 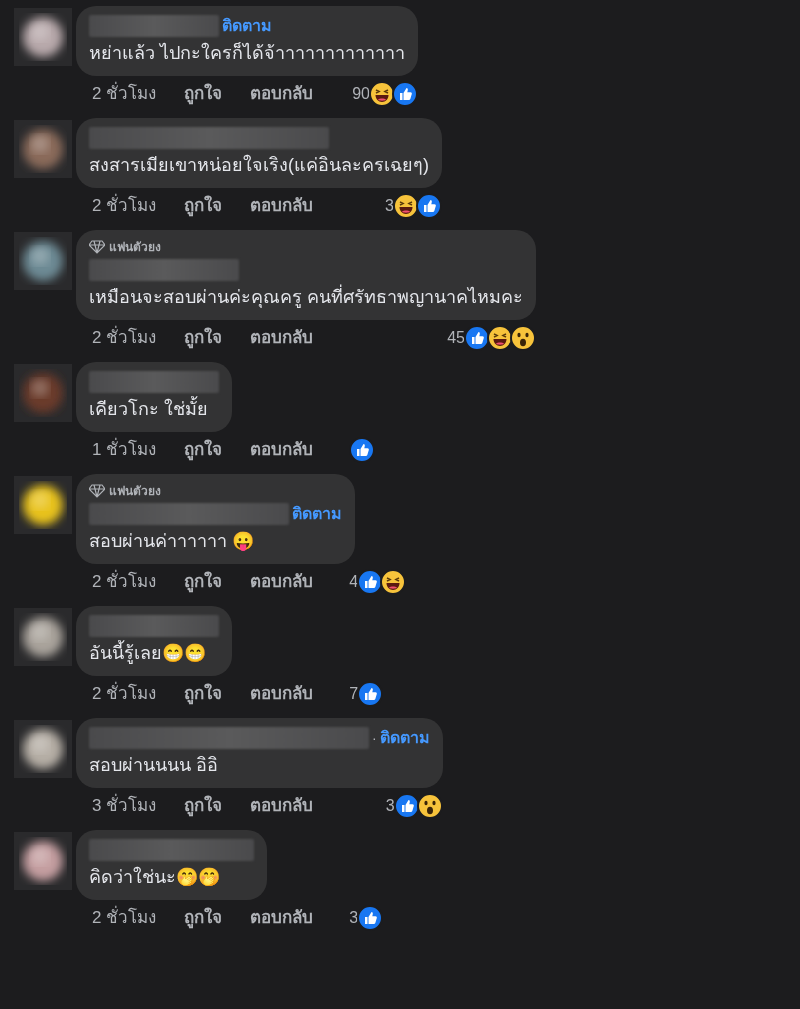 I want to click on comment-text: อันนี้รู้เลย😁😁, so click(x=154, y=653).